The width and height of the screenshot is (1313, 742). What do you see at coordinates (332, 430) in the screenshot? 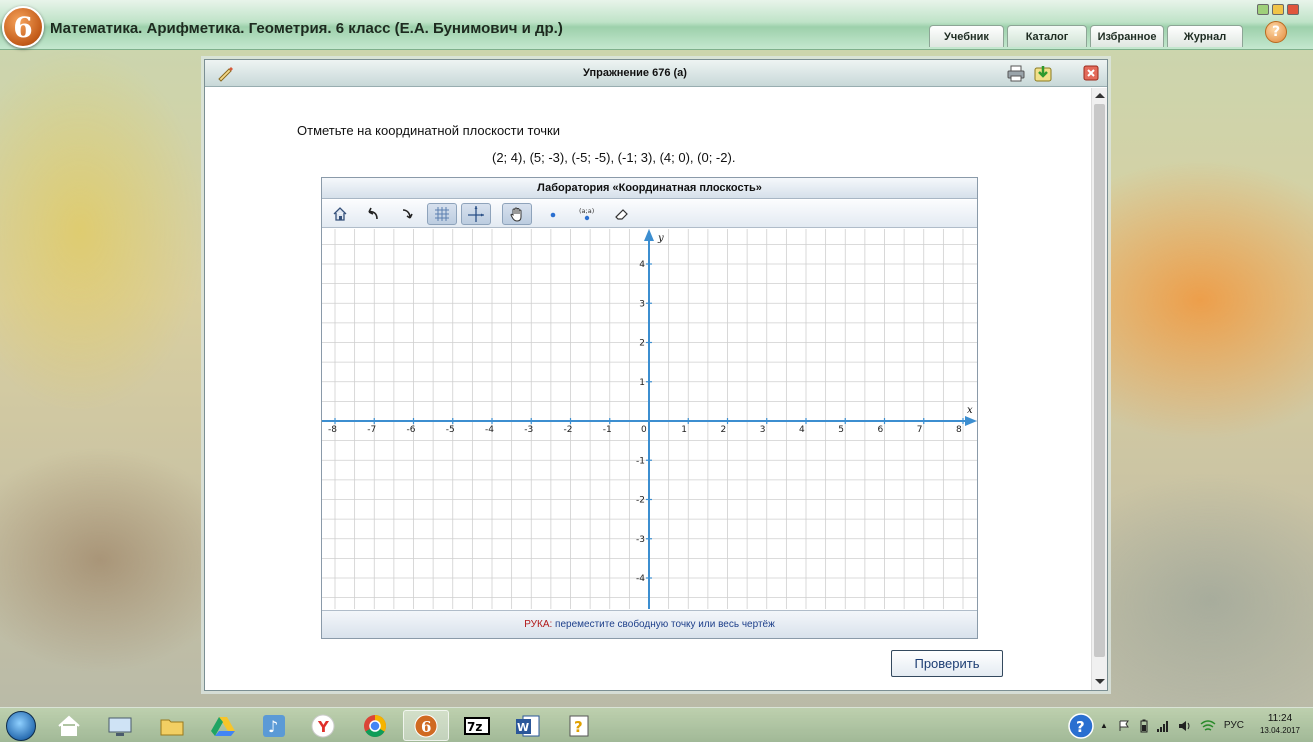
I see `x-tick-label: -8` at bounding box center [332, 430].